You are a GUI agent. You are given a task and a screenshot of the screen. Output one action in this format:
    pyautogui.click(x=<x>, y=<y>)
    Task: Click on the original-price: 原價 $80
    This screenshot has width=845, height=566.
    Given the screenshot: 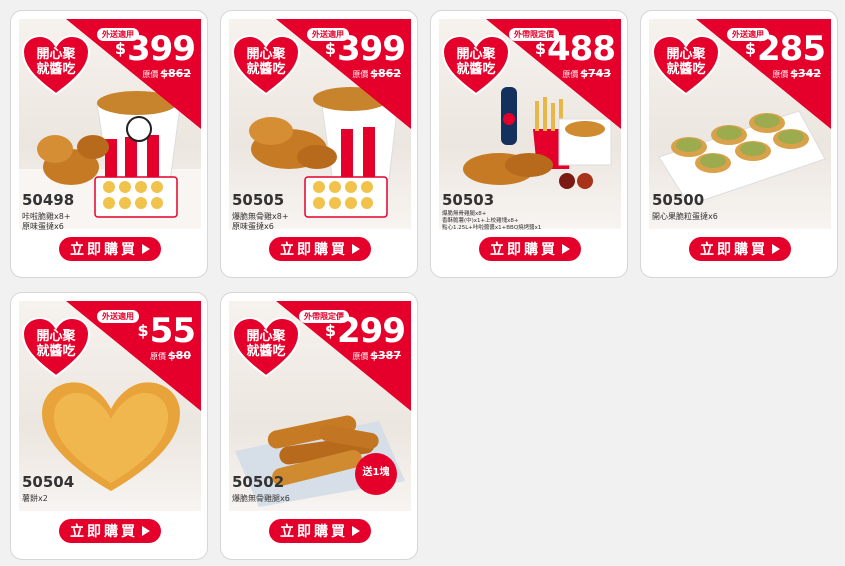 What is the action you would take?
    pyautogui.click(x=170, y=355)
    